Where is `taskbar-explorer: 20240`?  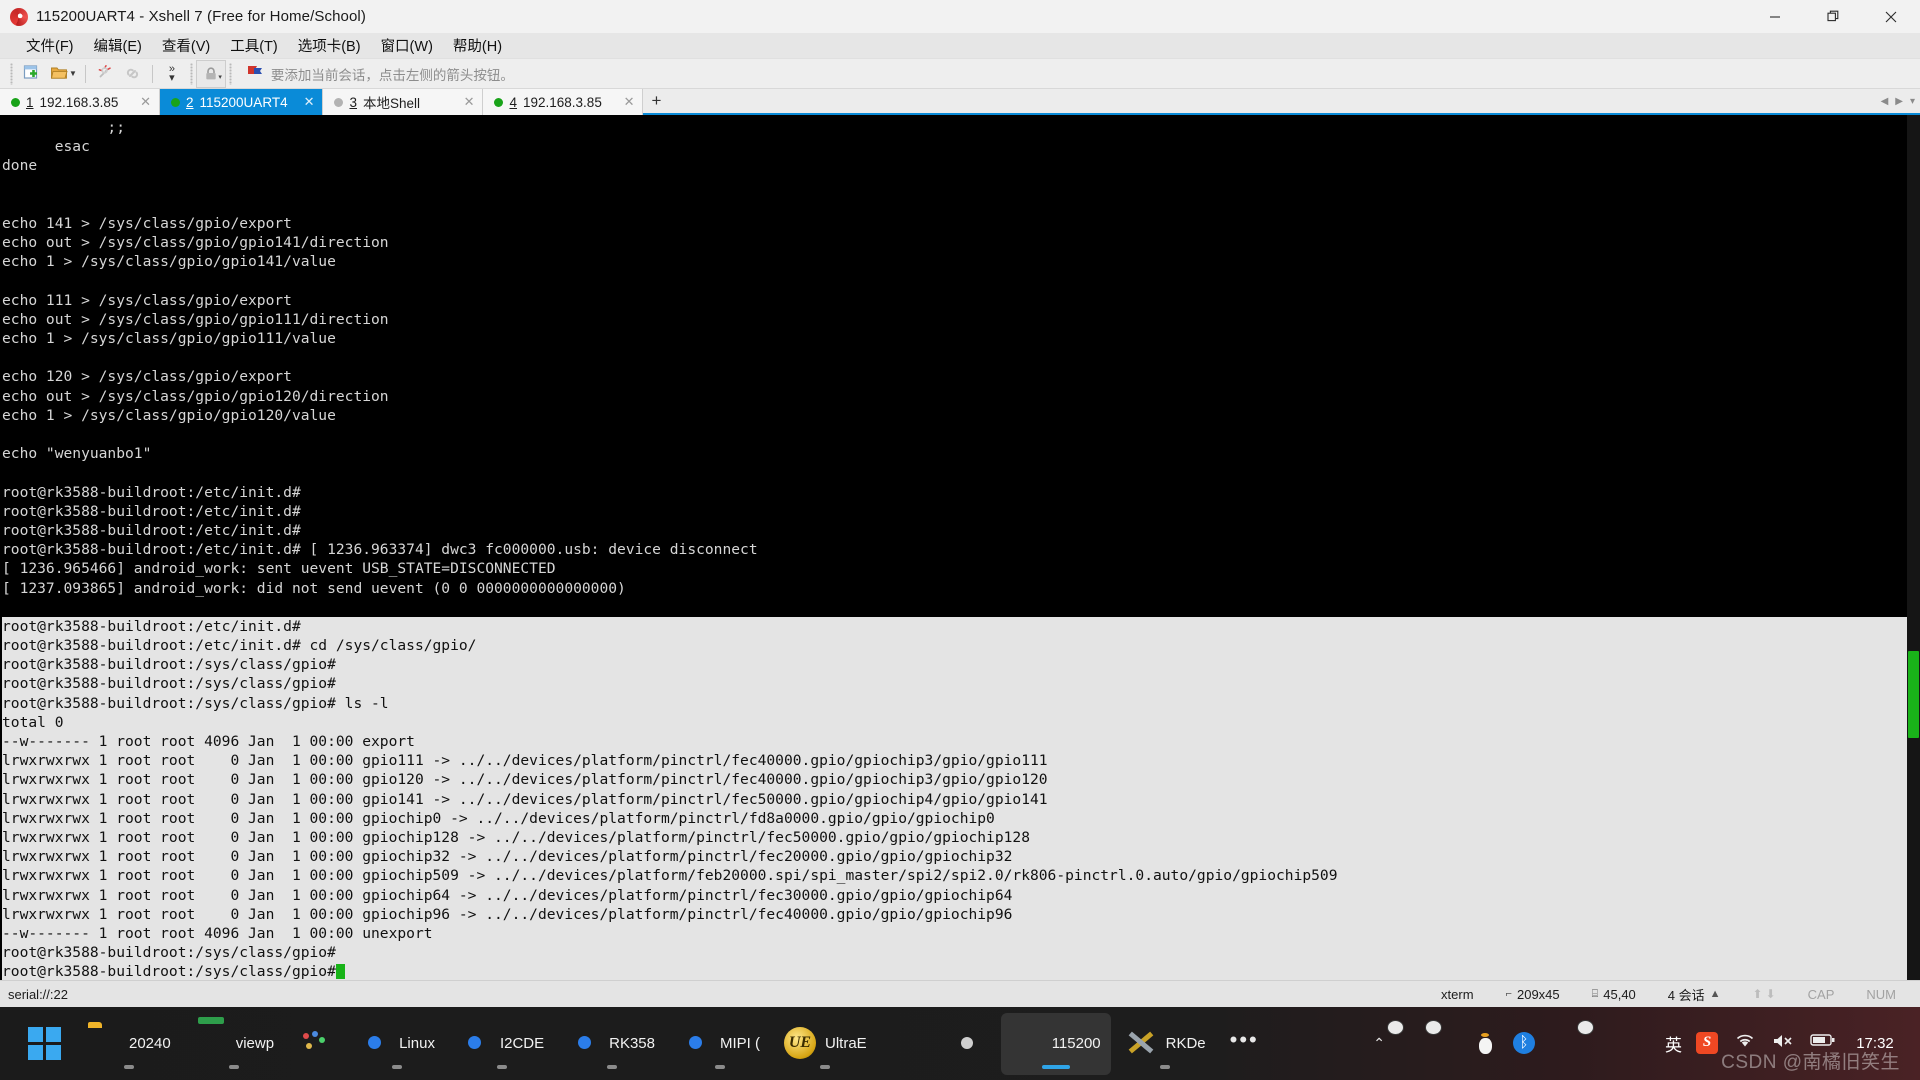 taskbar-explorer: 20240 is located at coordinates (129, 1044).